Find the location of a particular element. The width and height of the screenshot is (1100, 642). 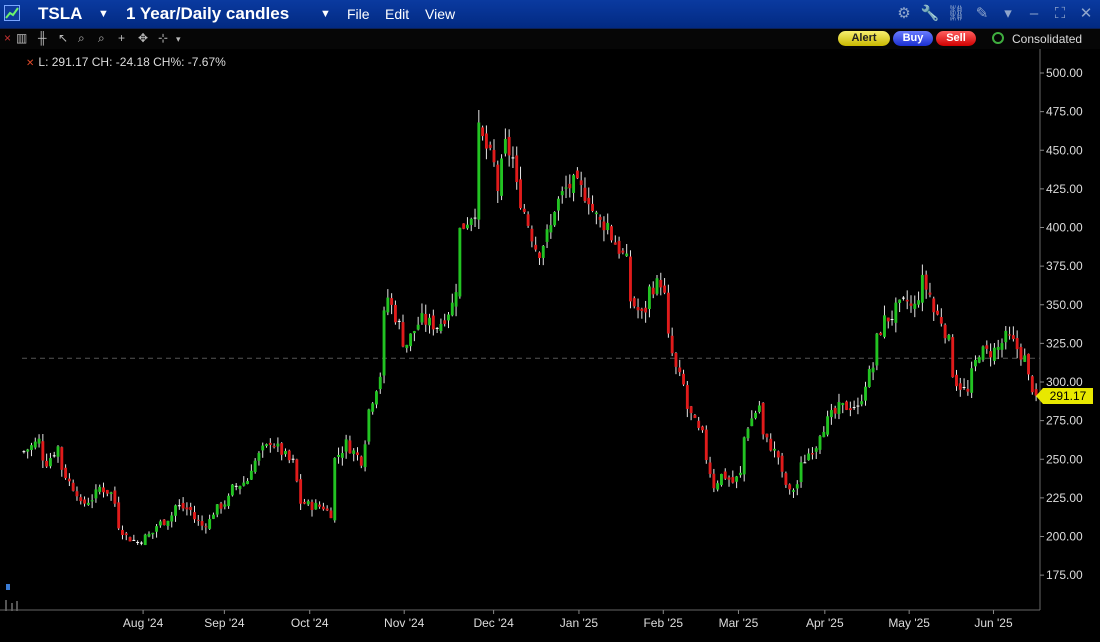

wrench-icon: 🔧 is located at coordinates (930, 14).